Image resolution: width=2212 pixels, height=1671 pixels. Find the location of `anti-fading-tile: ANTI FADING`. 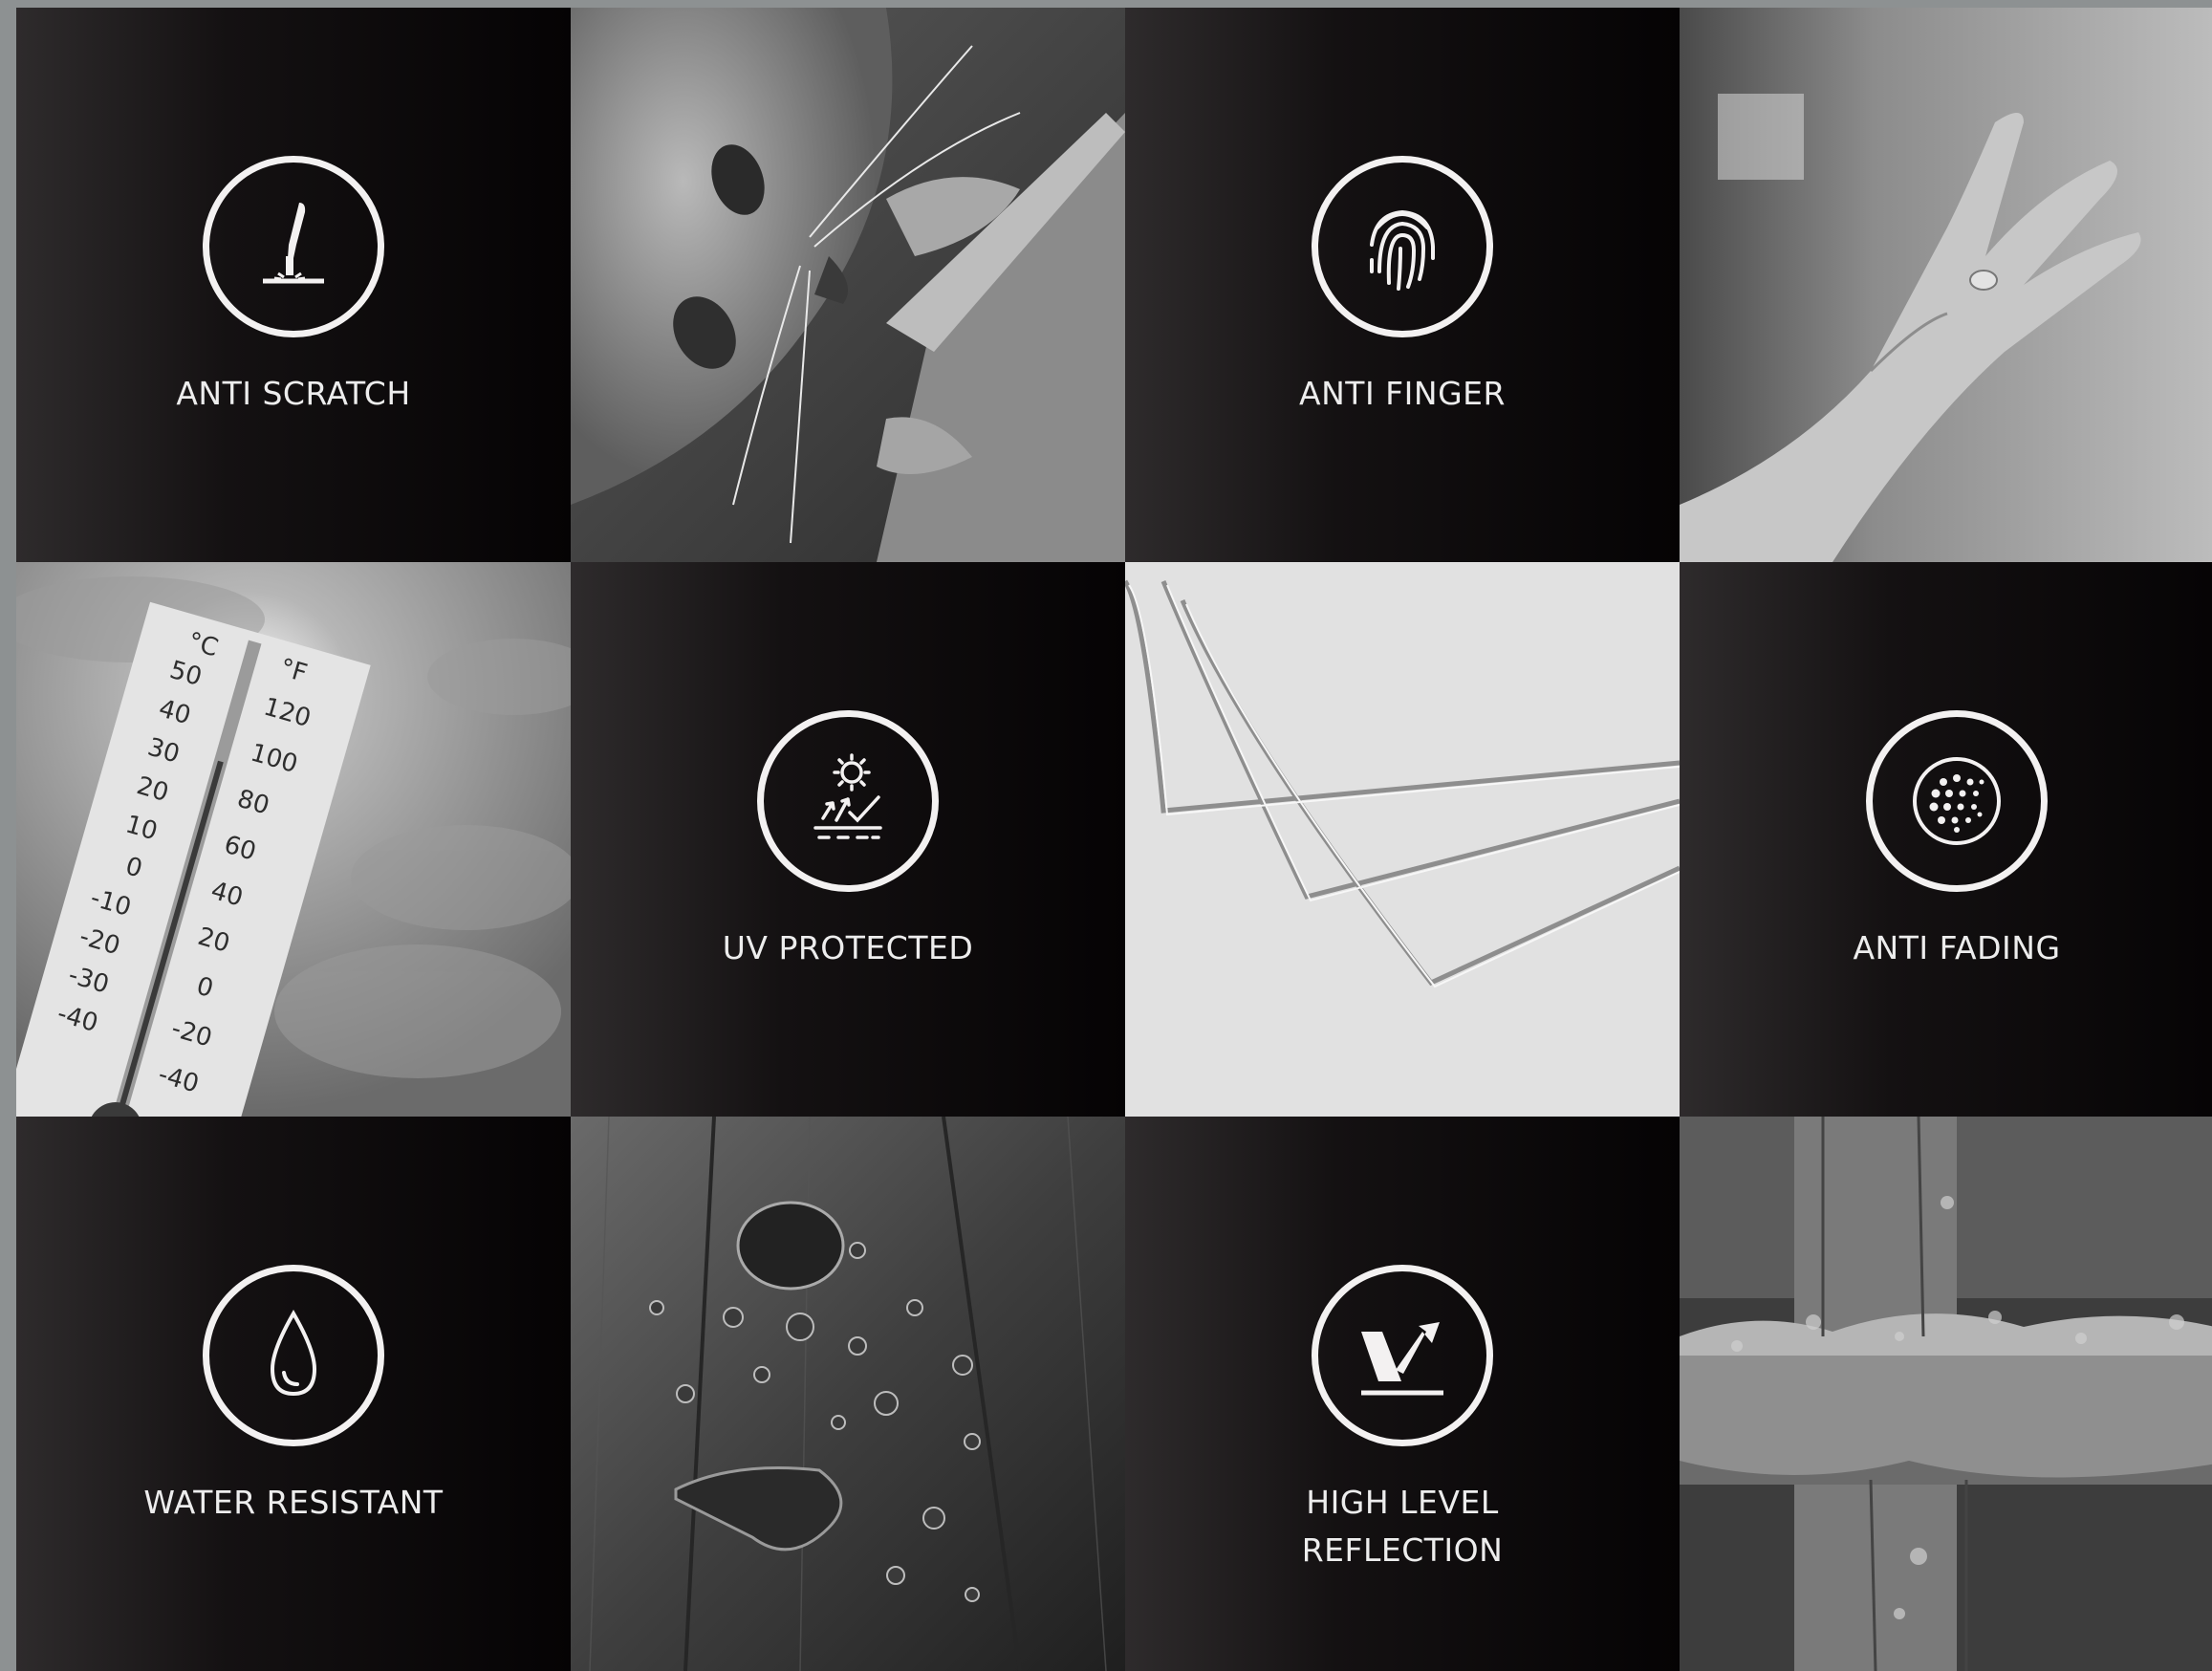

anti-fading-tile: ANTI FADING is located at coordinates (1946, 839).